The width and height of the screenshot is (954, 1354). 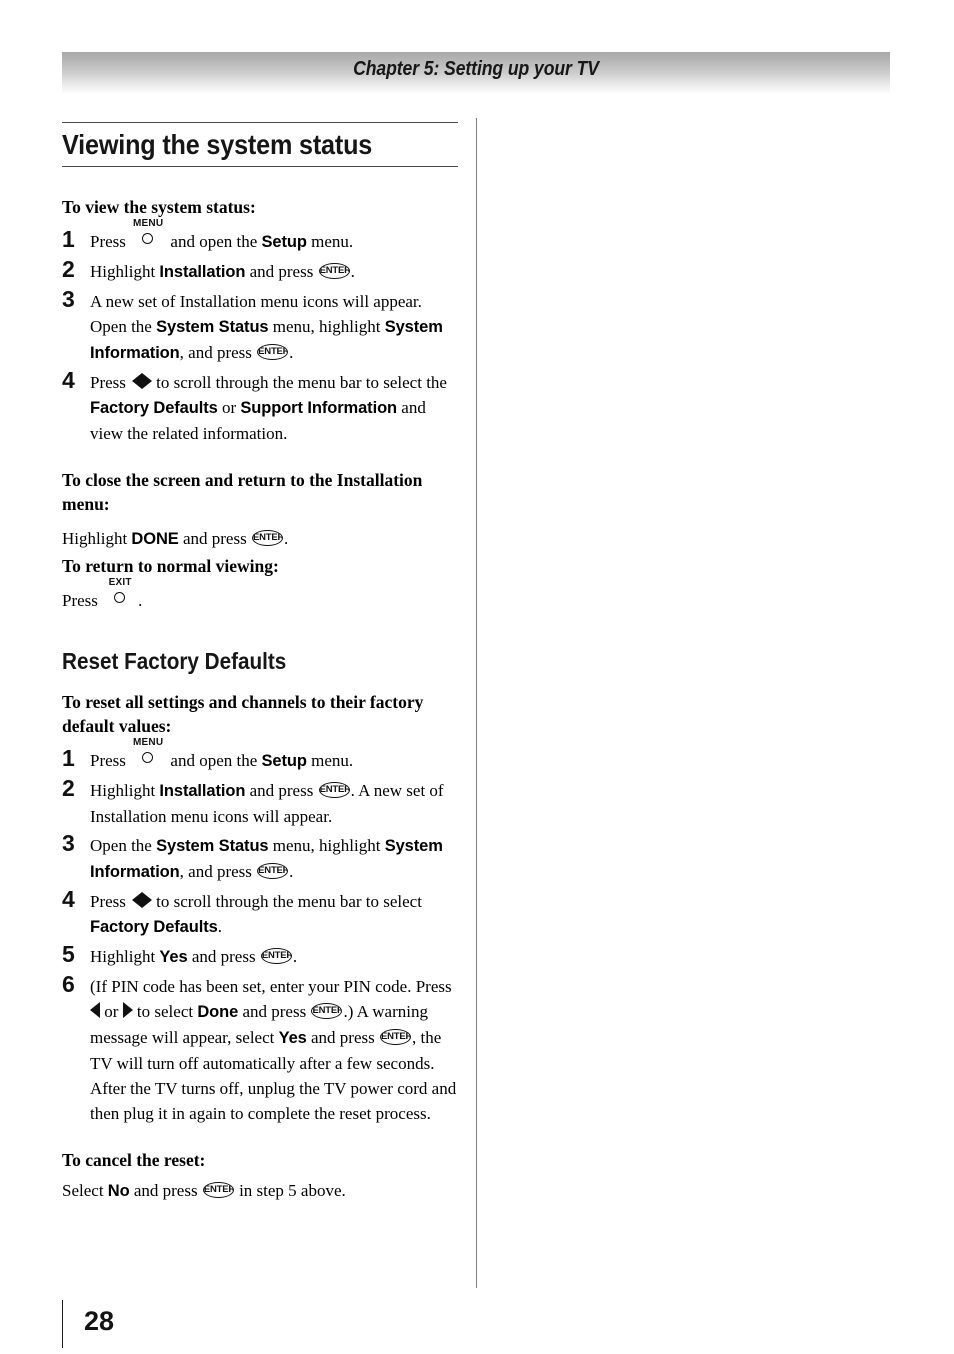 I want to click on exit-button-icon: EXIT, so click(x=120, y=592).